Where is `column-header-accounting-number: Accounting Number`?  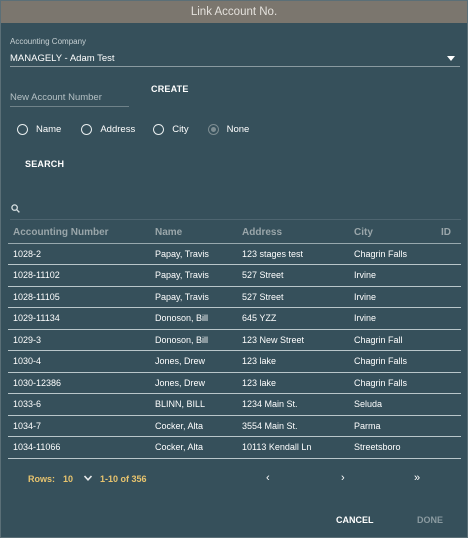 column-header-accounting-number: Accounting Number is located at coordinates (79, 233).